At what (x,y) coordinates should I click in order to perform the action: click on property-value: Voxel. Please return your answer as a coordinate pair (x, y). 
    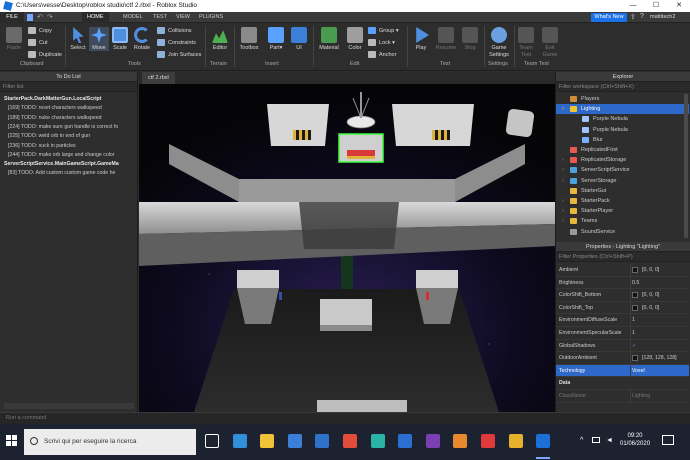
    Looking at the image, I should click on (638, 371).